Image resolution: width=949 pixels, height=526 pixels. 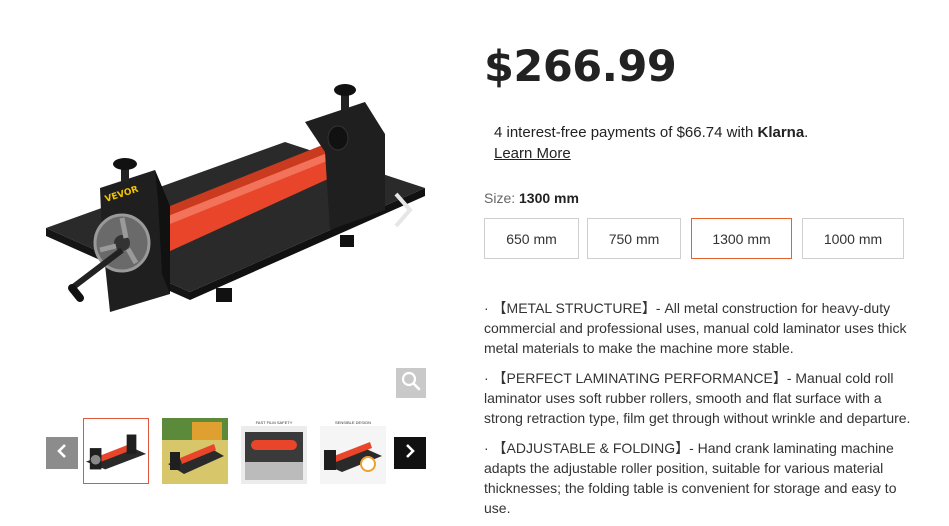 What do you see at coordinates (500, 198) in the screenshot?
I see `size-label-text: Size:` at bounding box center [500, 198].